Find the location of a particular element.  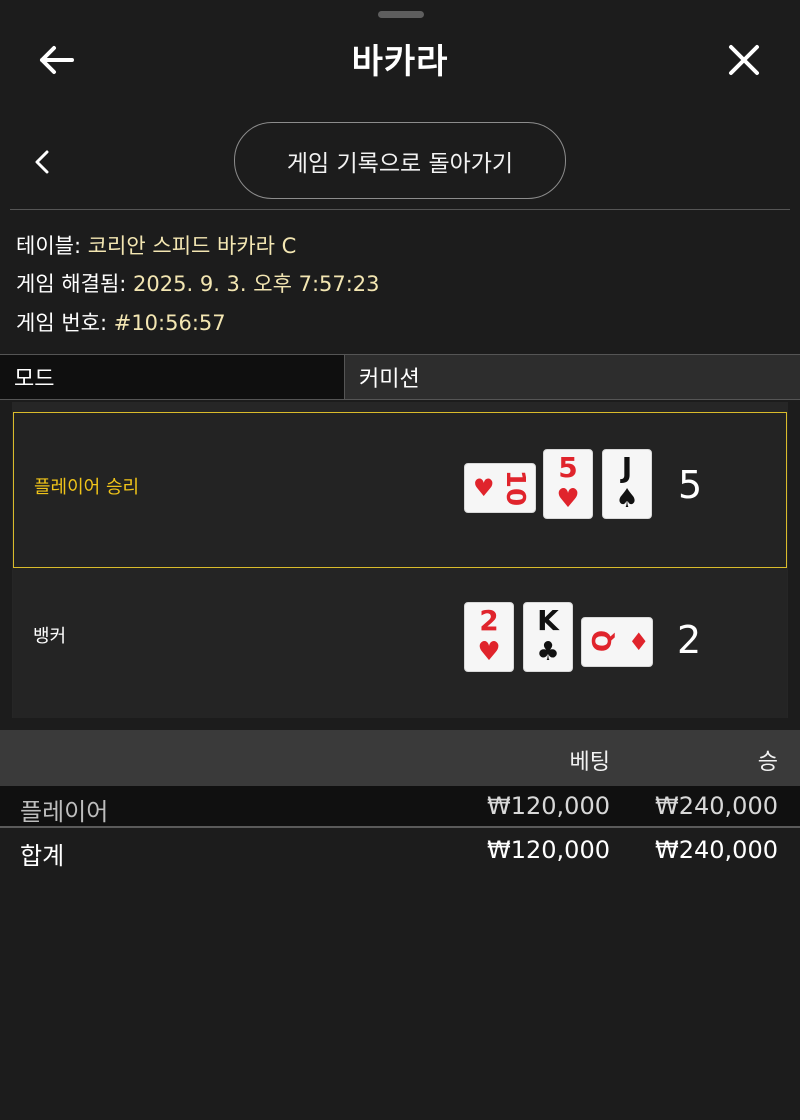

close-icon is located at coordinates (744, 60).